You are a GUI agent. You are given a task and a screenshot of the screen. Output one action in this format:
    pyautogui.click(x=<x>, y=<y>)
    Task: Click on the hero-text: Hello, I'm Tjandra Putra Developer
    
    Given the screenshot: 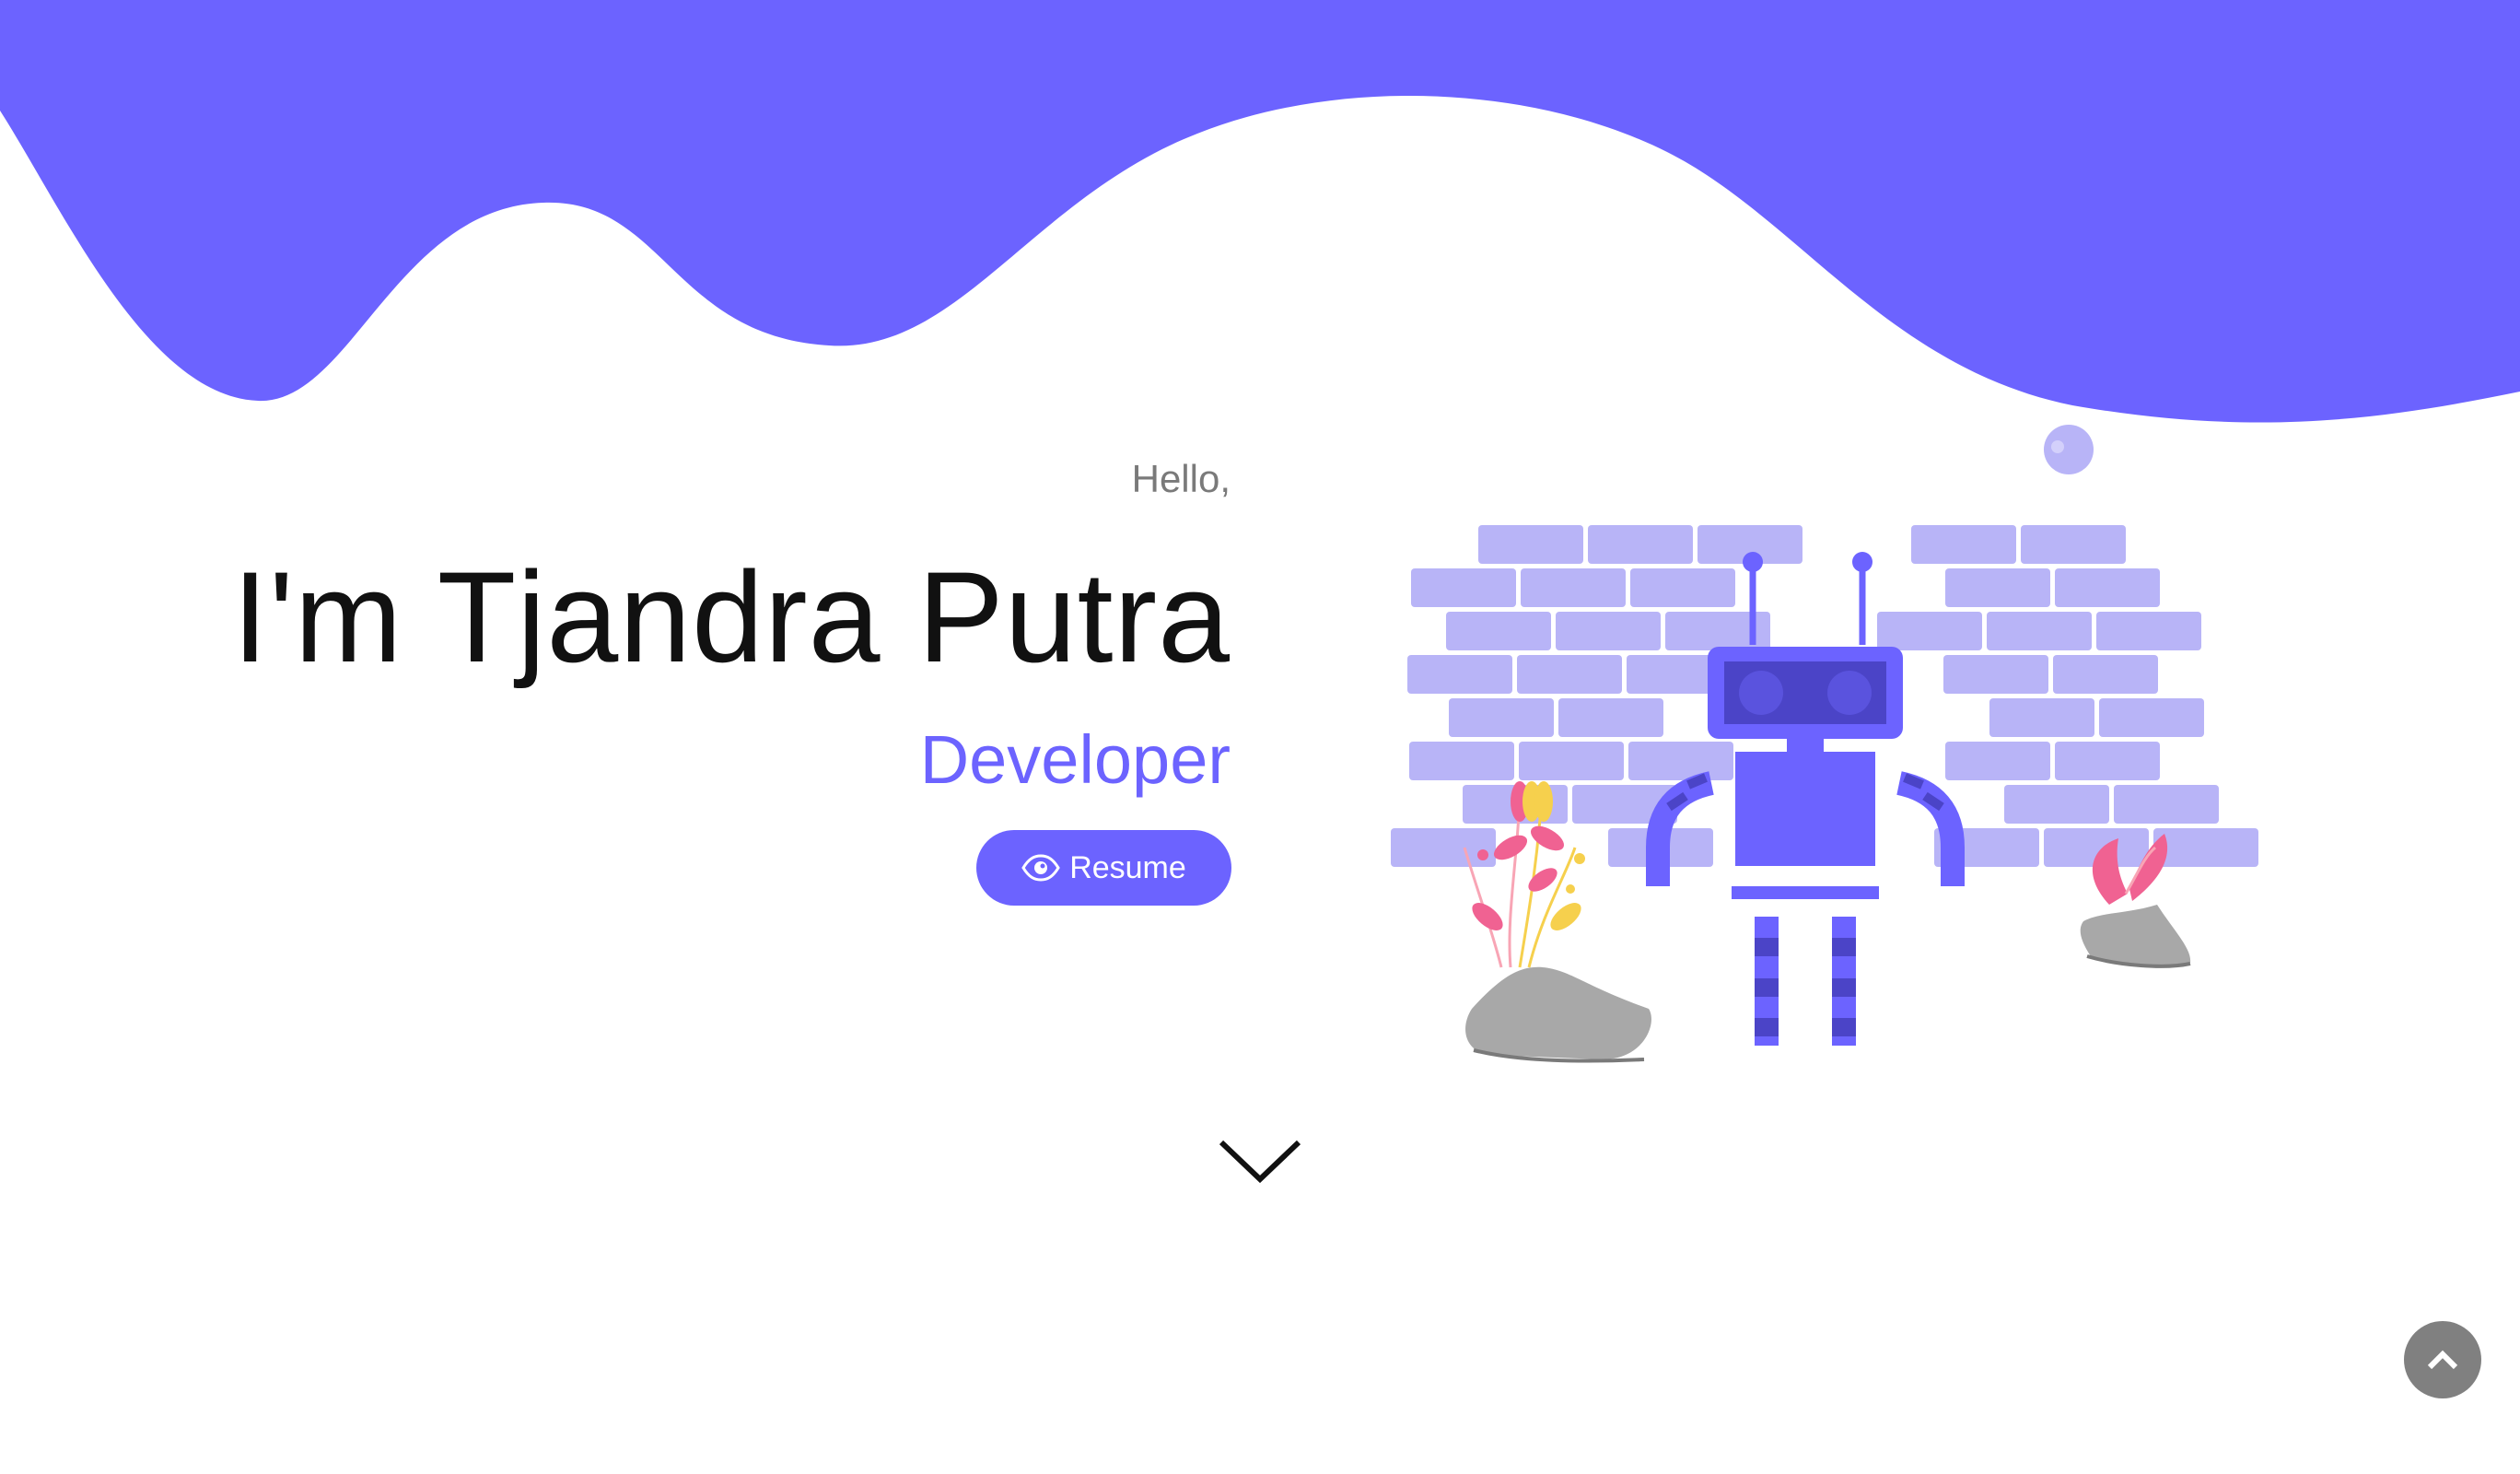 What is the action you would take?
    pyautogui.click(x=678, y=628)
    